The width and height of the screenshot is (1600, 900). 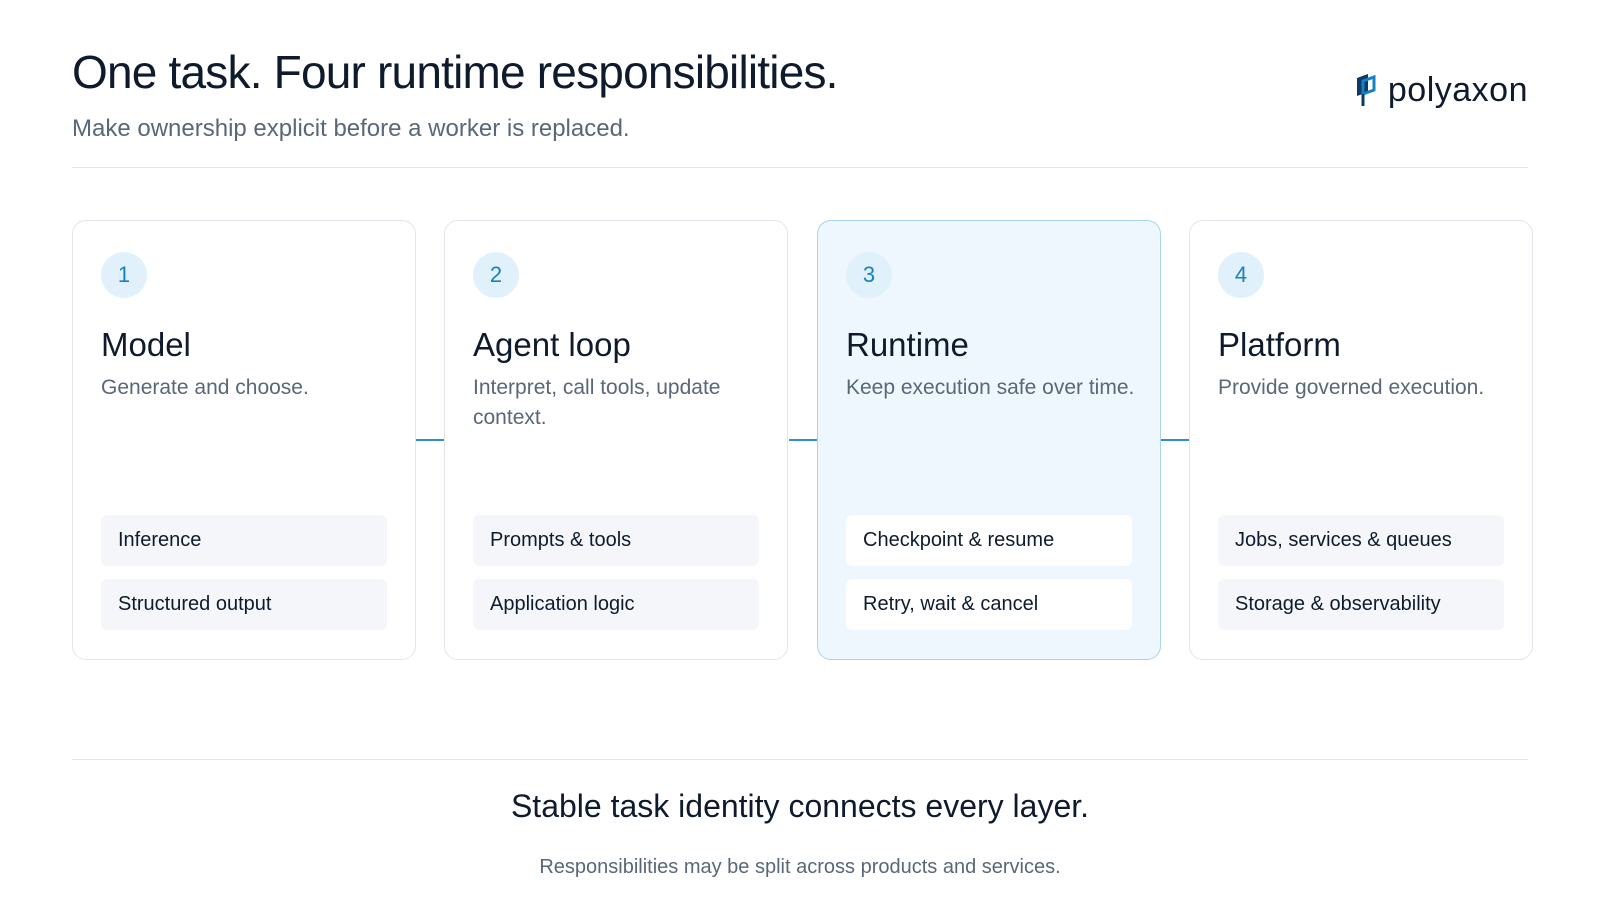 I want to click on card-title: Runtime, so click(x=907, y=344).